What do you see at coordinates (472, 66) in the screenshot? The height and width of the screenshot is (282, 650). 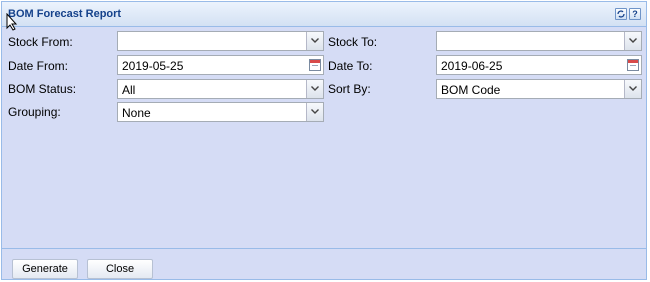 I see `date-to-value: 2019-06-25` at bounding box center [472, 66].